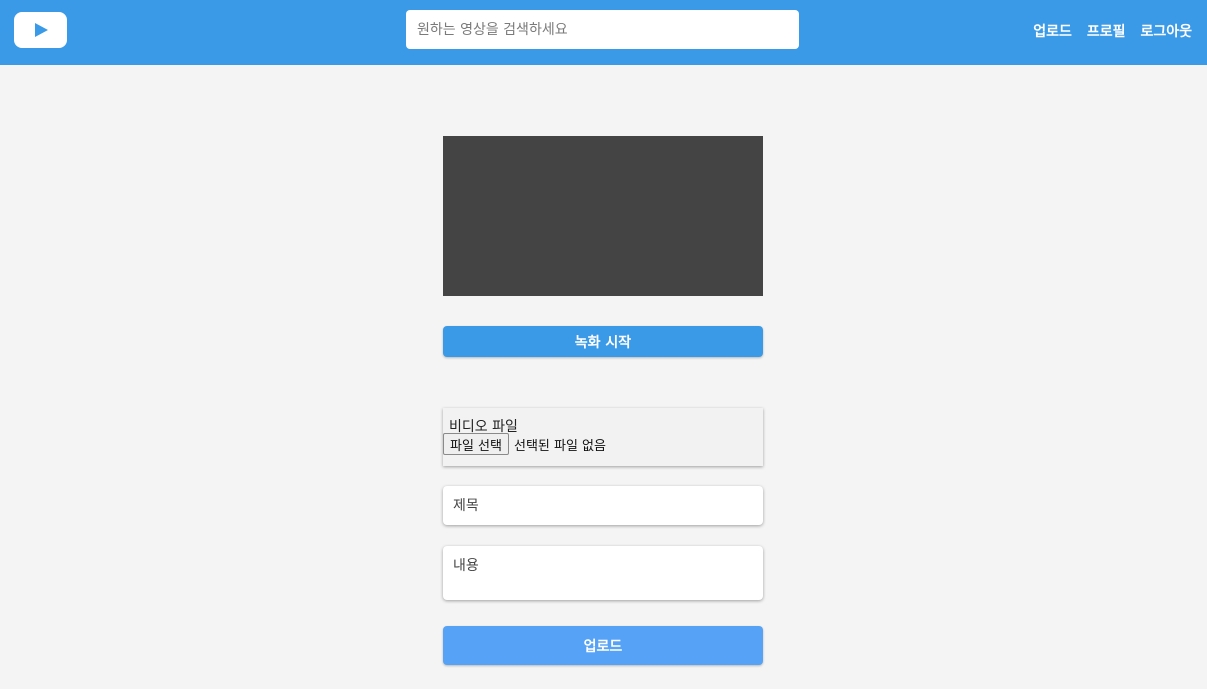 The height and width of the screenshot is (689, 1207). I want to click on video-file-field: 비디오 파일 파일 선택 선택된 파일 없음, so click(603, 437).